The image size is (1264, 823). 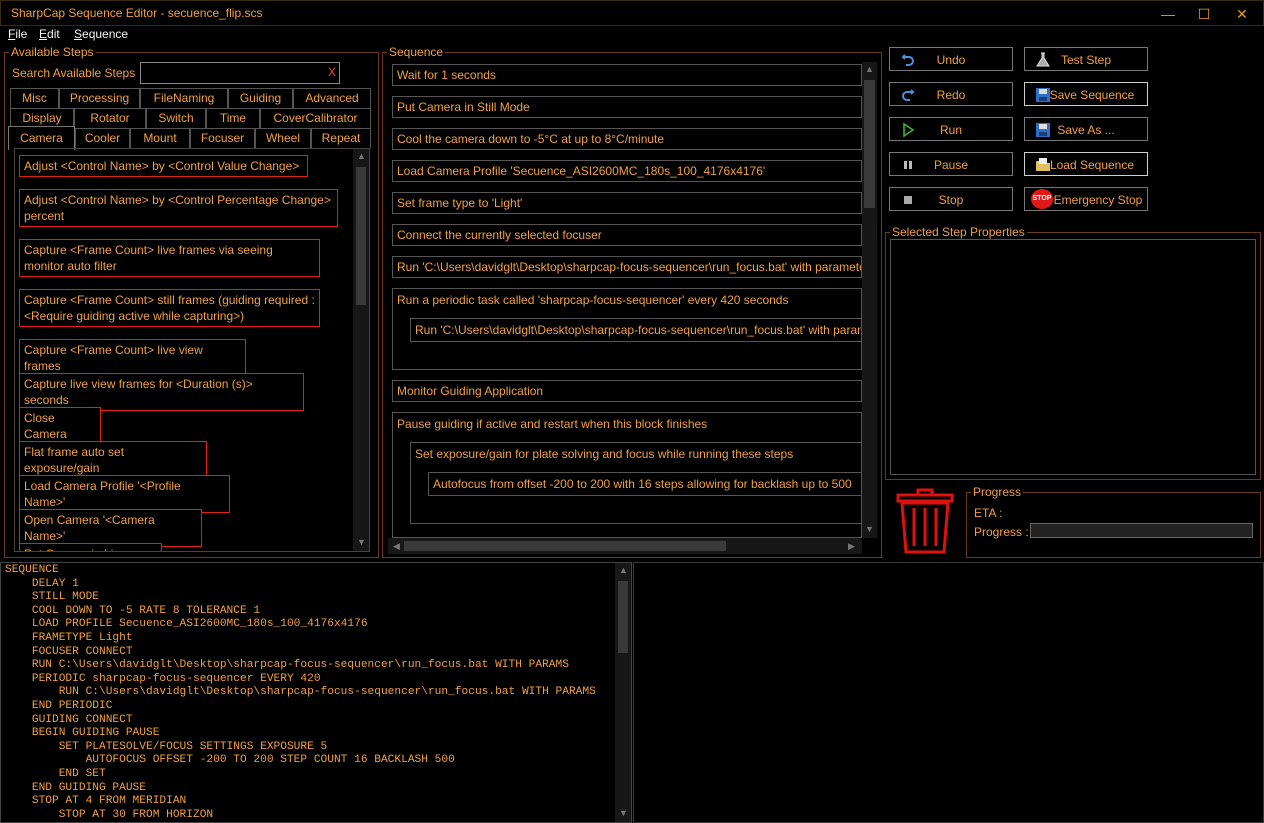 What do you see at coordinates (41, 138) in the screenshot?
I see `tab-camera: Camera` at bounding box center [41, 138].